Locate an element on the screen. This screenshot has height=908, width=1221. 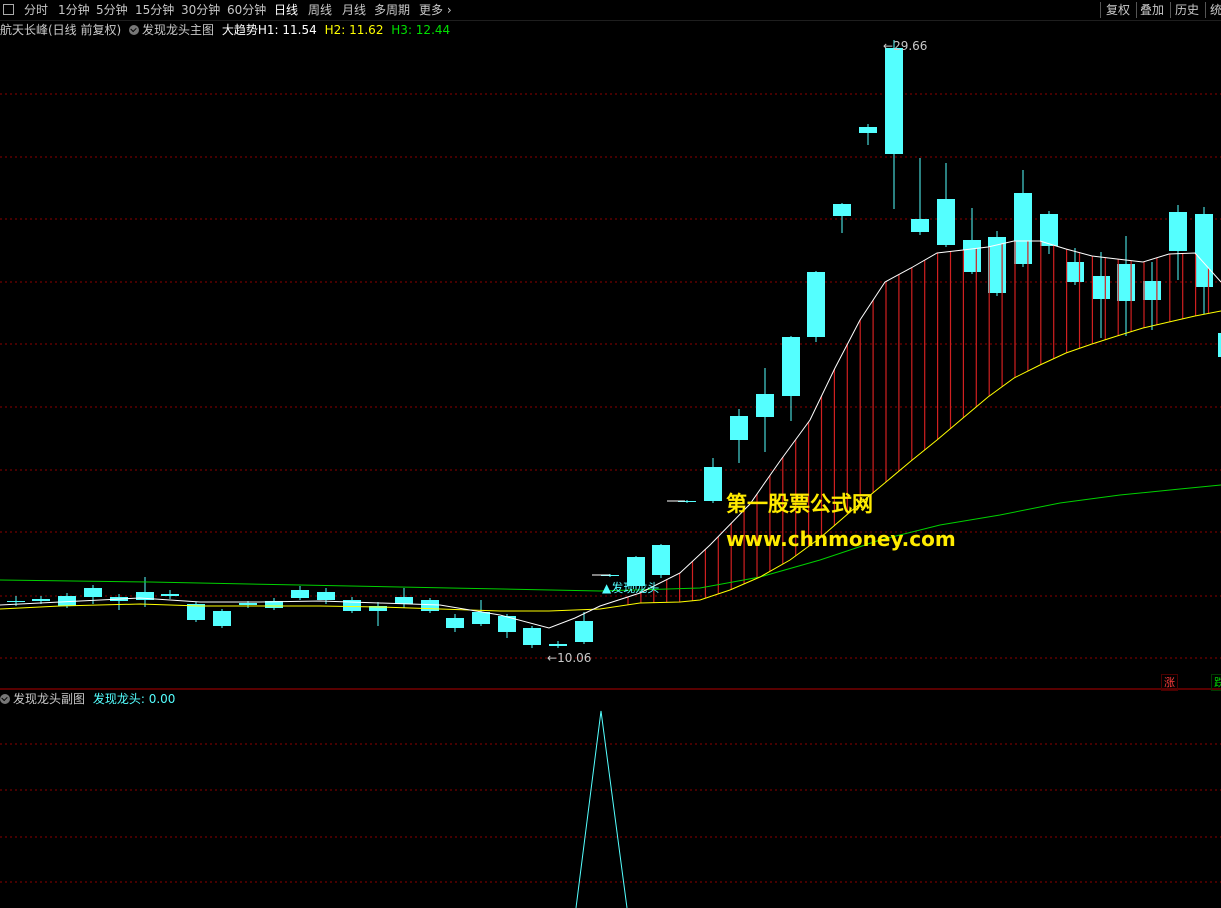
watermark-url: www.chnmoney.com is located at coordinates (841, 539).